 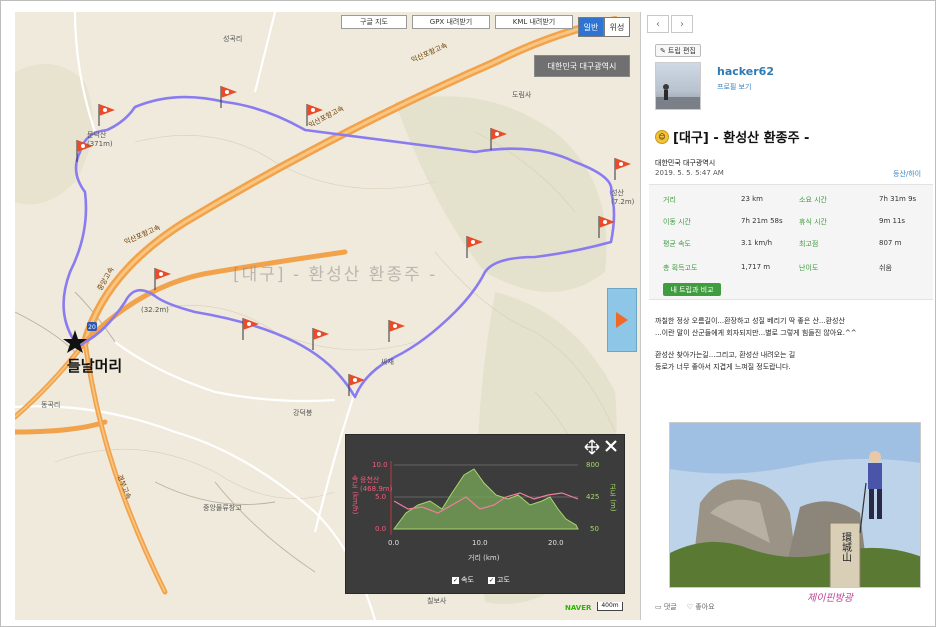 I want to click on start-star-icon, so click(x=75, y=341).